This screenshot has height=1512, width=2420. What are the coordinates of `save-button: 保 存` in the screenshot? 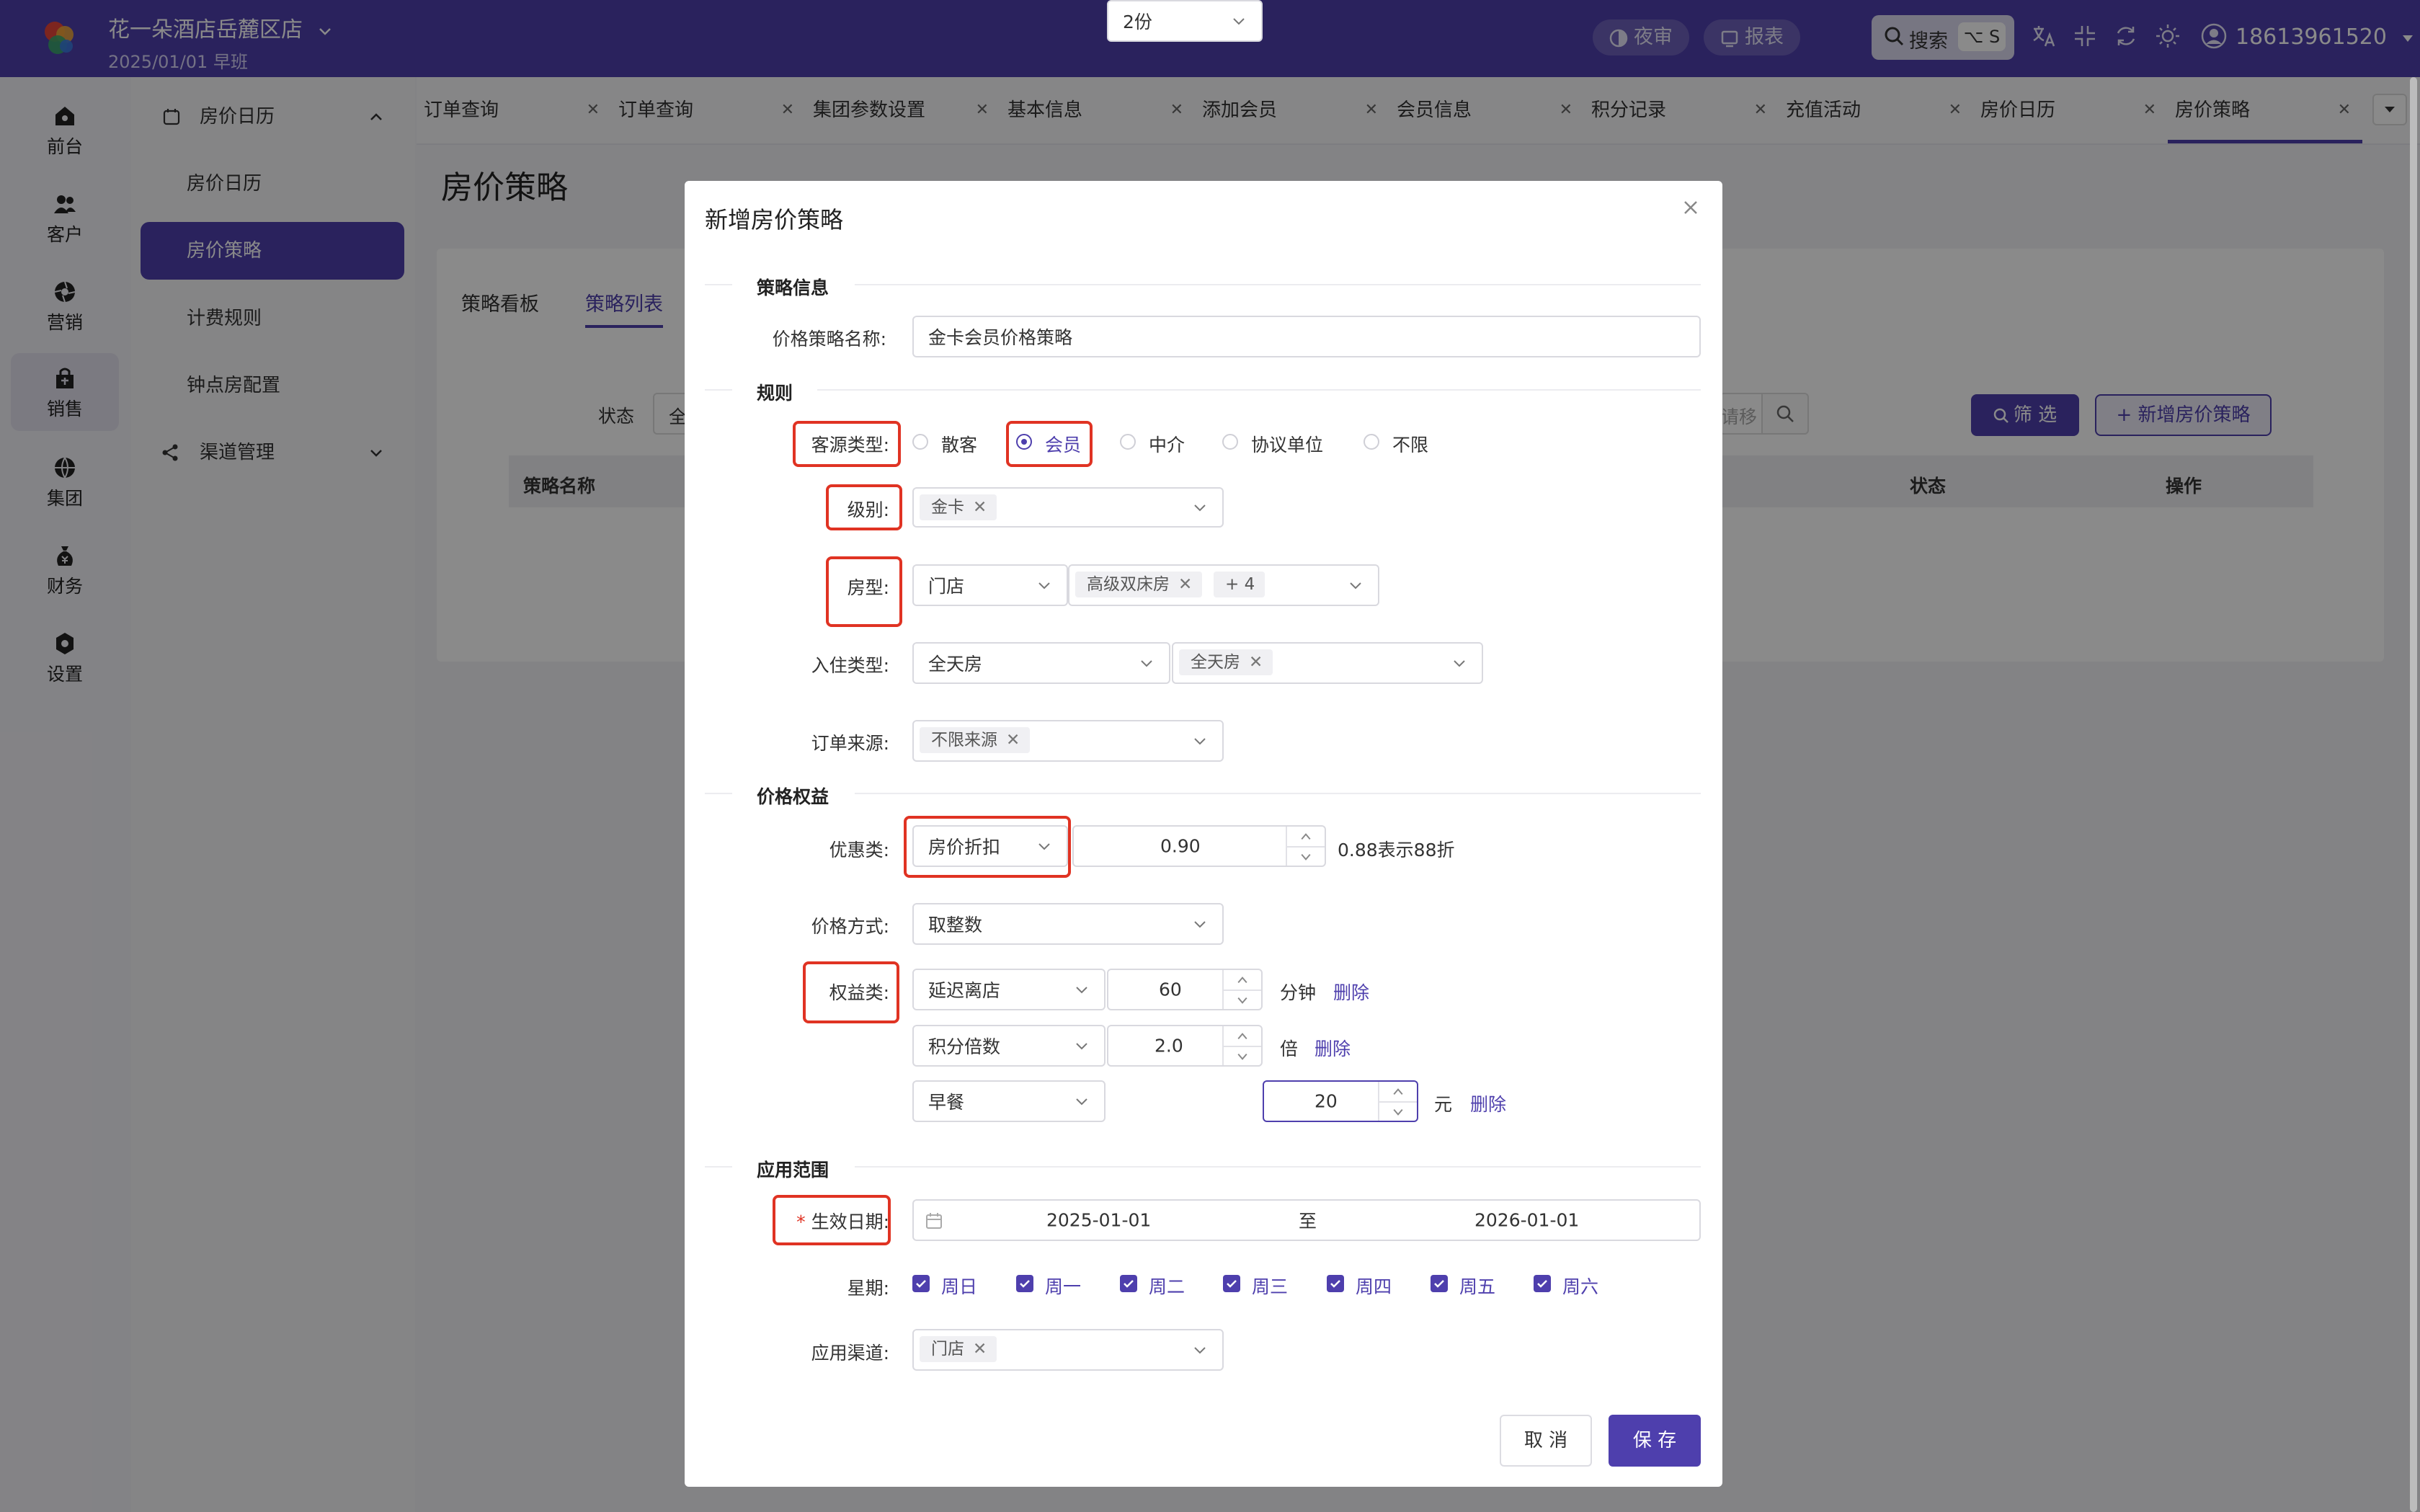 It's located at (1655, 1441).